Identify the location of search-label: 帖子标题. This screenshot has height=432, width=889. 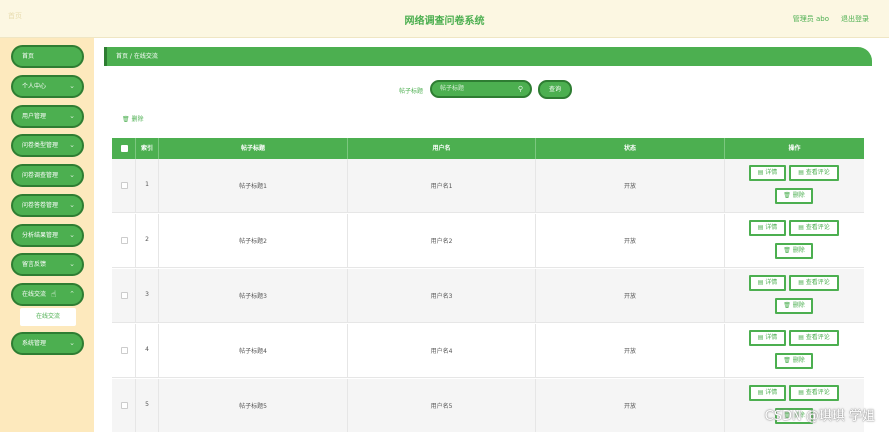
(411, 91).